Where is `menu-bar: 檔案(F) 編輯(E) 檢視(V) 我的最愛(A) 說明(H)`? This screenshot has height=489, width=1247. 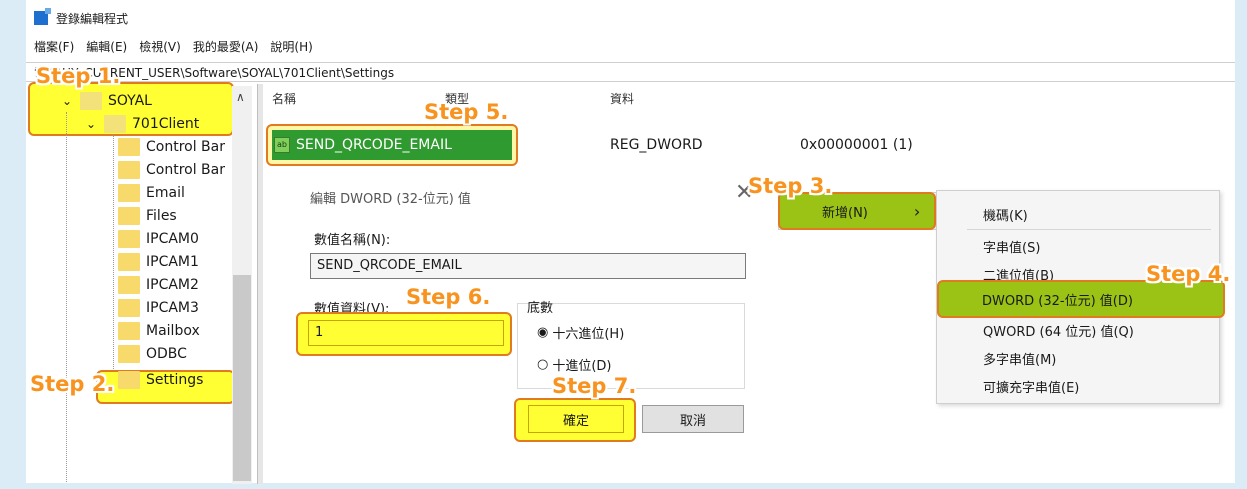 menu-bar: 檔案(F) 編輯(E) 檢視(V) 我的最愛(A) 說明(H) is located at coordinates (173, 46).